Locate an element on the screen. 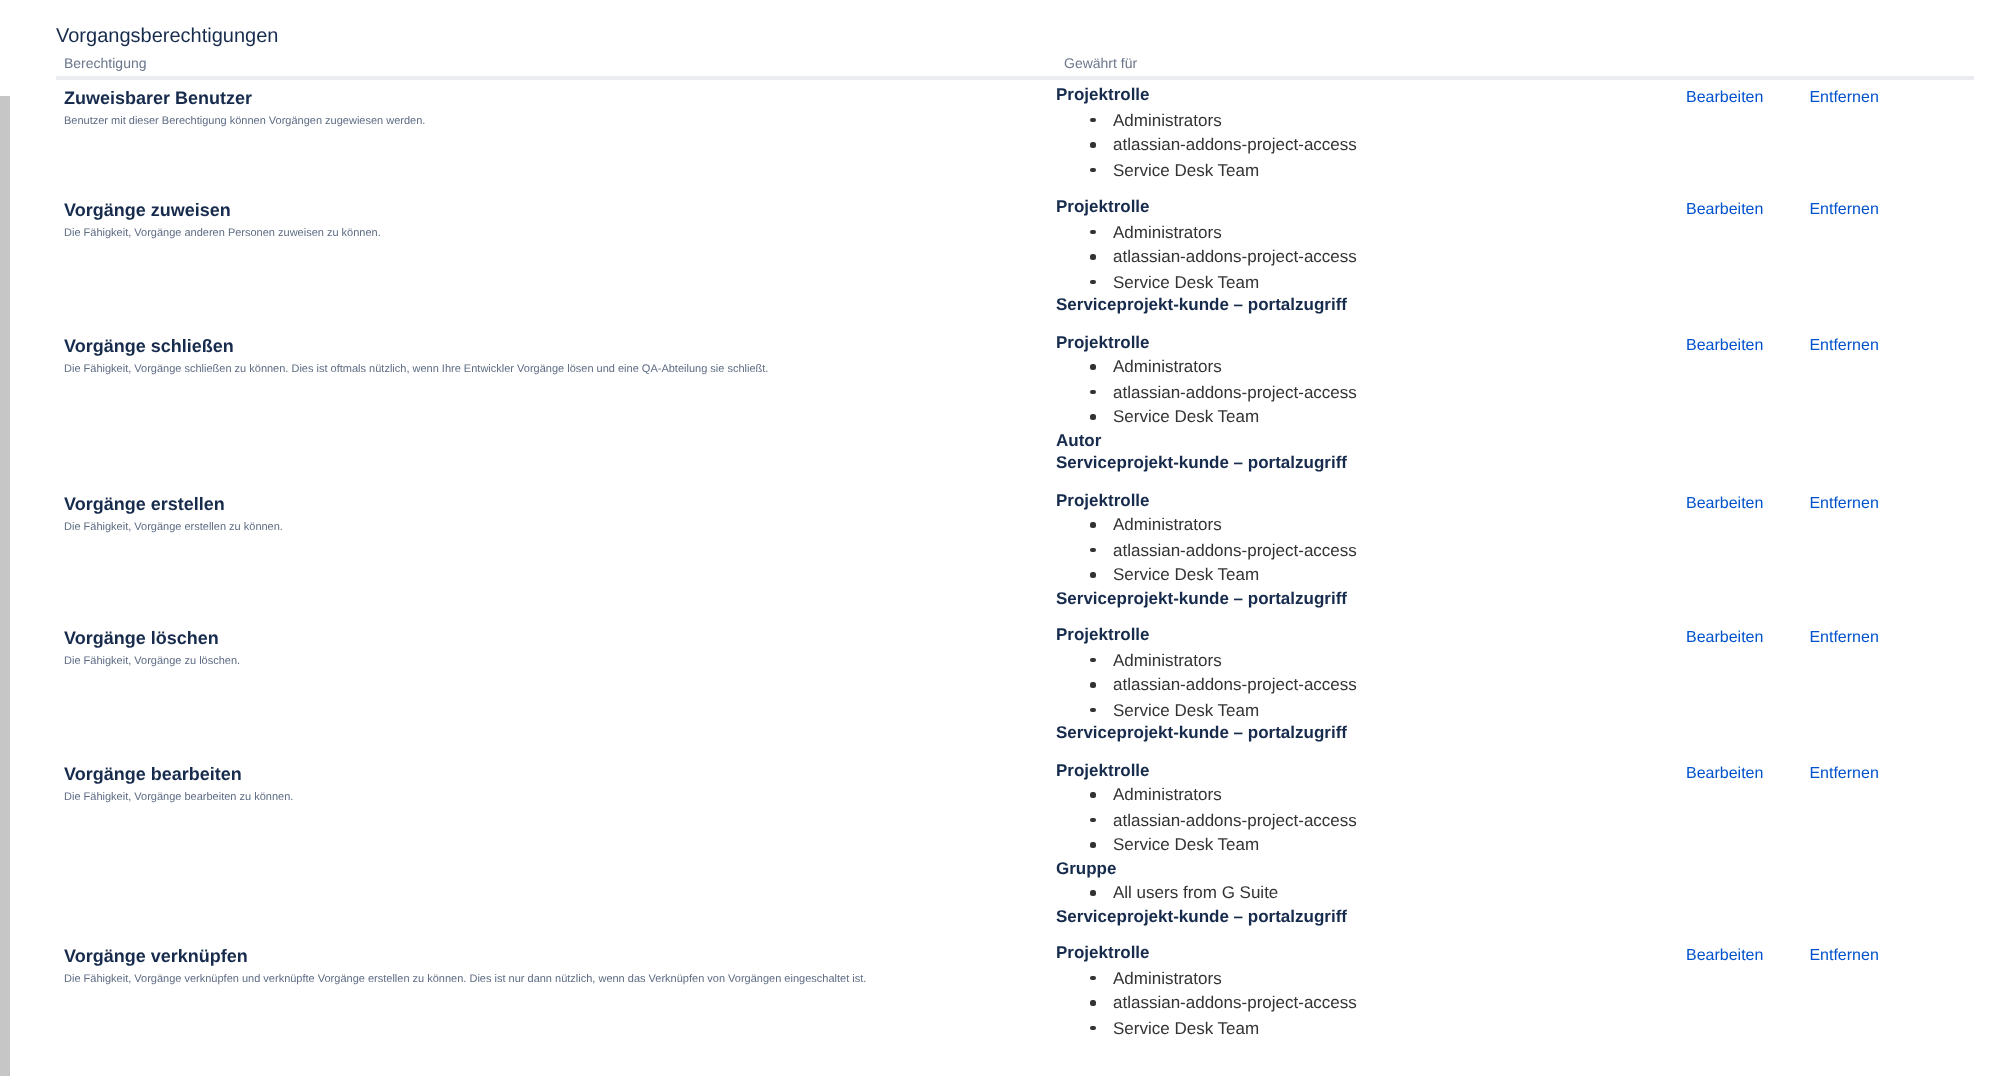  page-title: Vorgangsberechtigungen is located at coordinates (168, 37).